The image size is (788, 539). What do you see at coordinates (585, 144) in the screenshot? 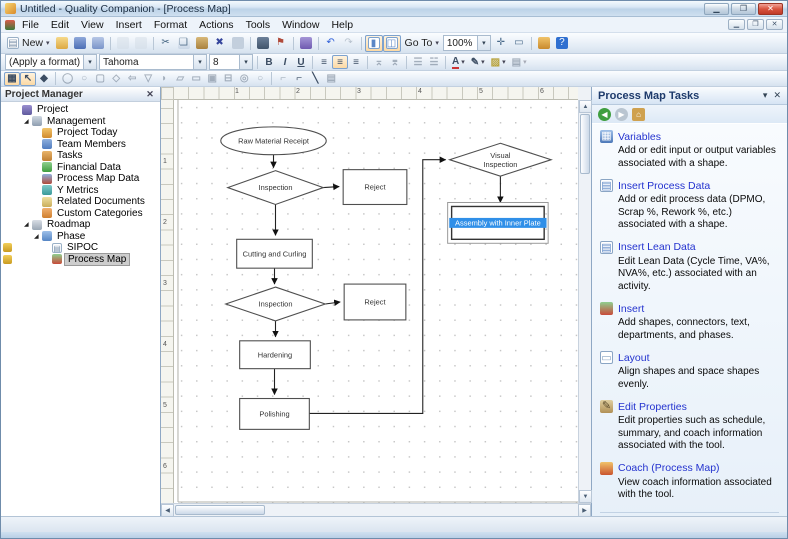
I see `vertical-scroll-thumb` at bounding box center [585, 144].